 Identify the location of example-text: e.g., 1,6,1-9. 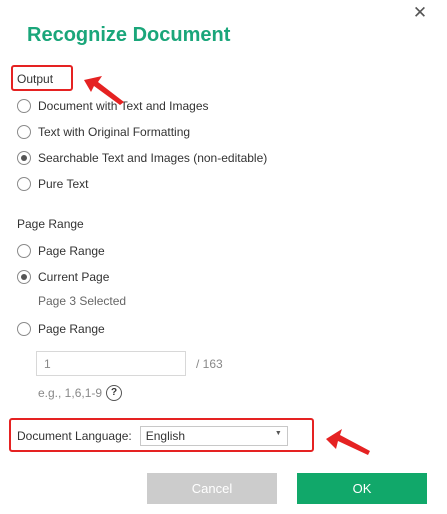
(70, 393).